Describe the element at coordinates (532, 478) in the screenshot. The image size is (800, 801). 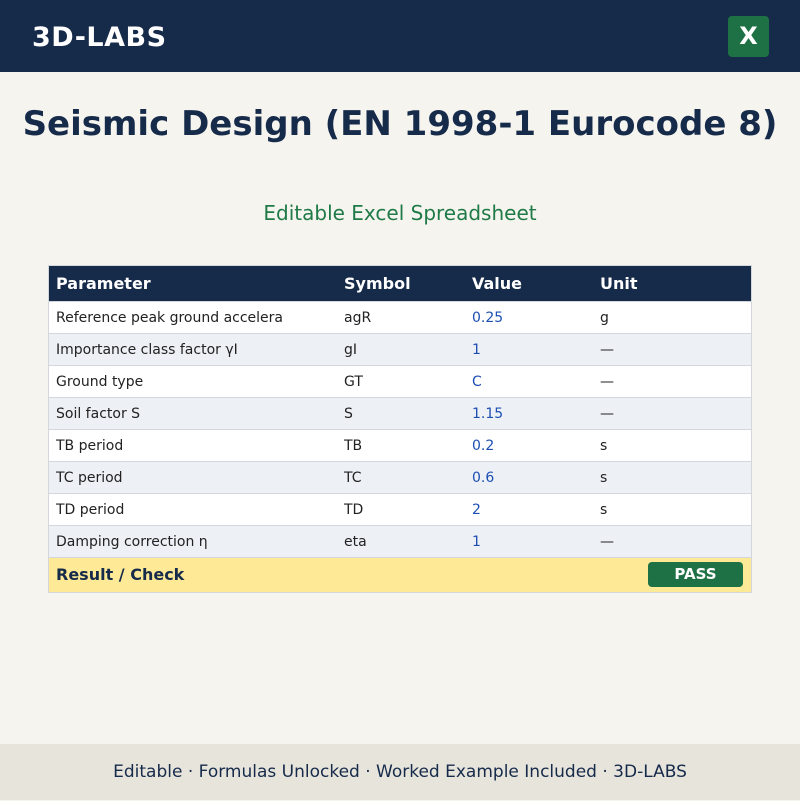
I see `value-cell: 0.6` at that location.